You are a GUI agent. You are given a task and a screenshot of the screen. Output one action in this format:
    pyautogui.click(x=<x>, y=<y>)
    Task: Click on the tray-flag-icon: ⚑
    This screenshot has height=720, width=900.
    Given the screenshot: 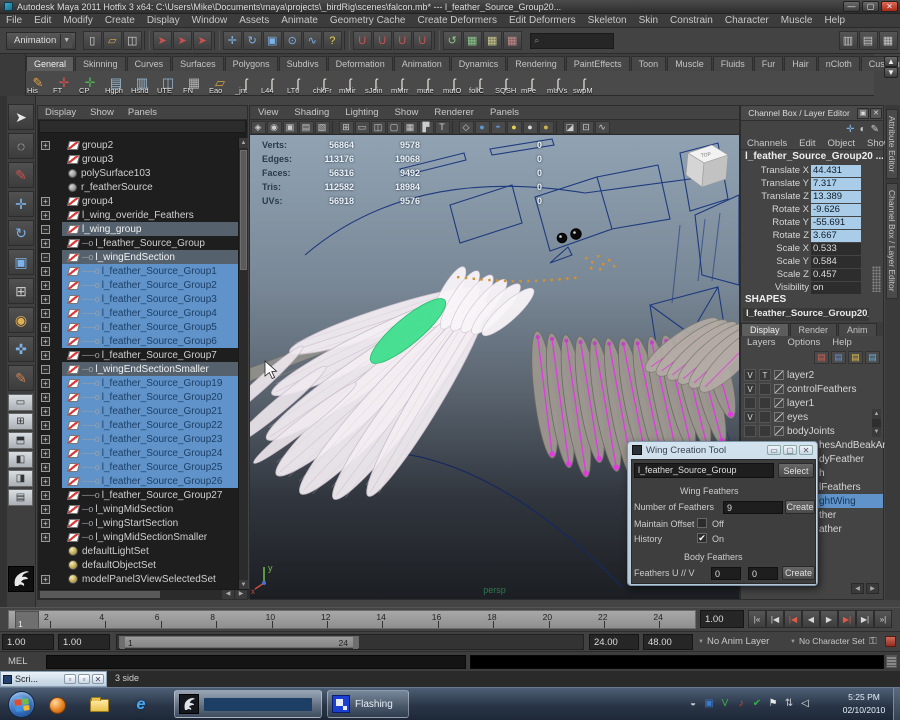 What is the action you would take?
    pyautogui.click(x=773, y=703)
    